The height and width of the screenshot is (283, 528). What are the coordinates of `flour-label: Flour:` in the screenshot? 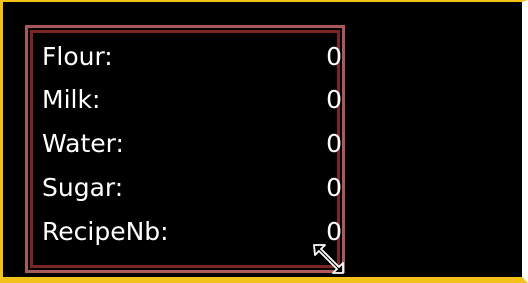 It's located at (77, 56).